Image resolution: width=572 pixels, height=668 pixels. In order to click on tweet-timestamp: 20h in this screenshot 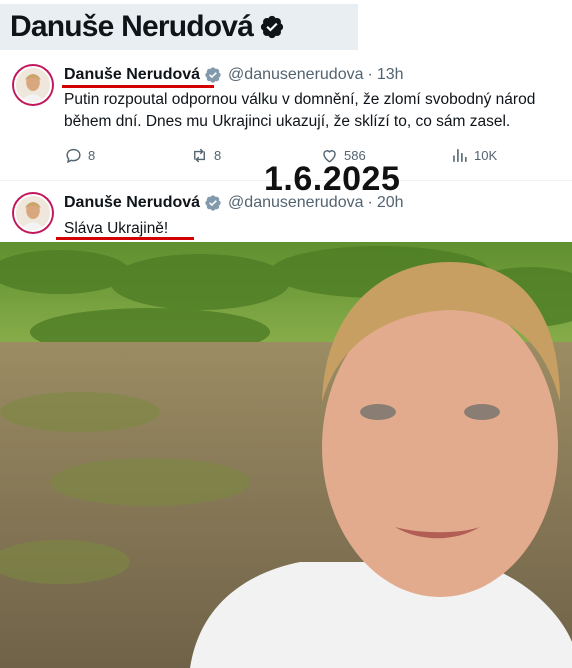, I will do `click(390, 203)`.